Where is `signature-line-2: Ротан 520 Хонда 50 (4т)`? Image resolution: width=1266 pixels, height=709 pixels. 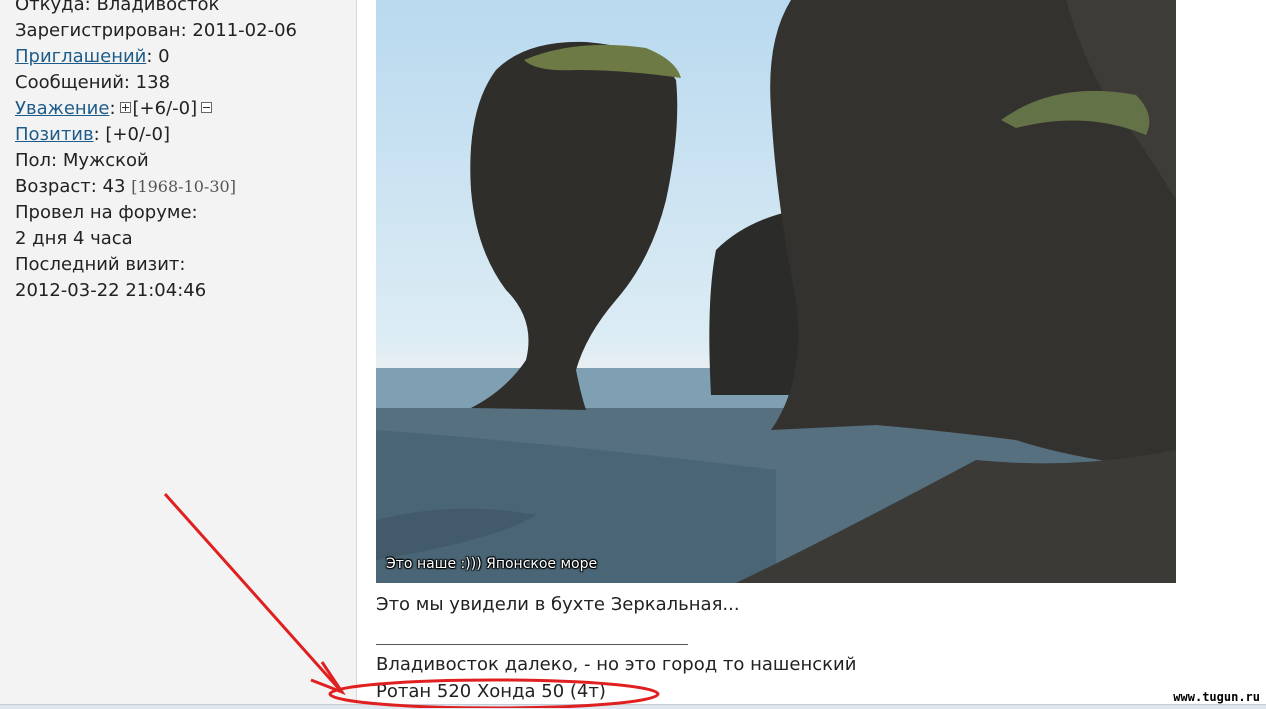 signature-line-2: Ротан 520 Хонда 50 (4т) is located at coordinates (491, 691).